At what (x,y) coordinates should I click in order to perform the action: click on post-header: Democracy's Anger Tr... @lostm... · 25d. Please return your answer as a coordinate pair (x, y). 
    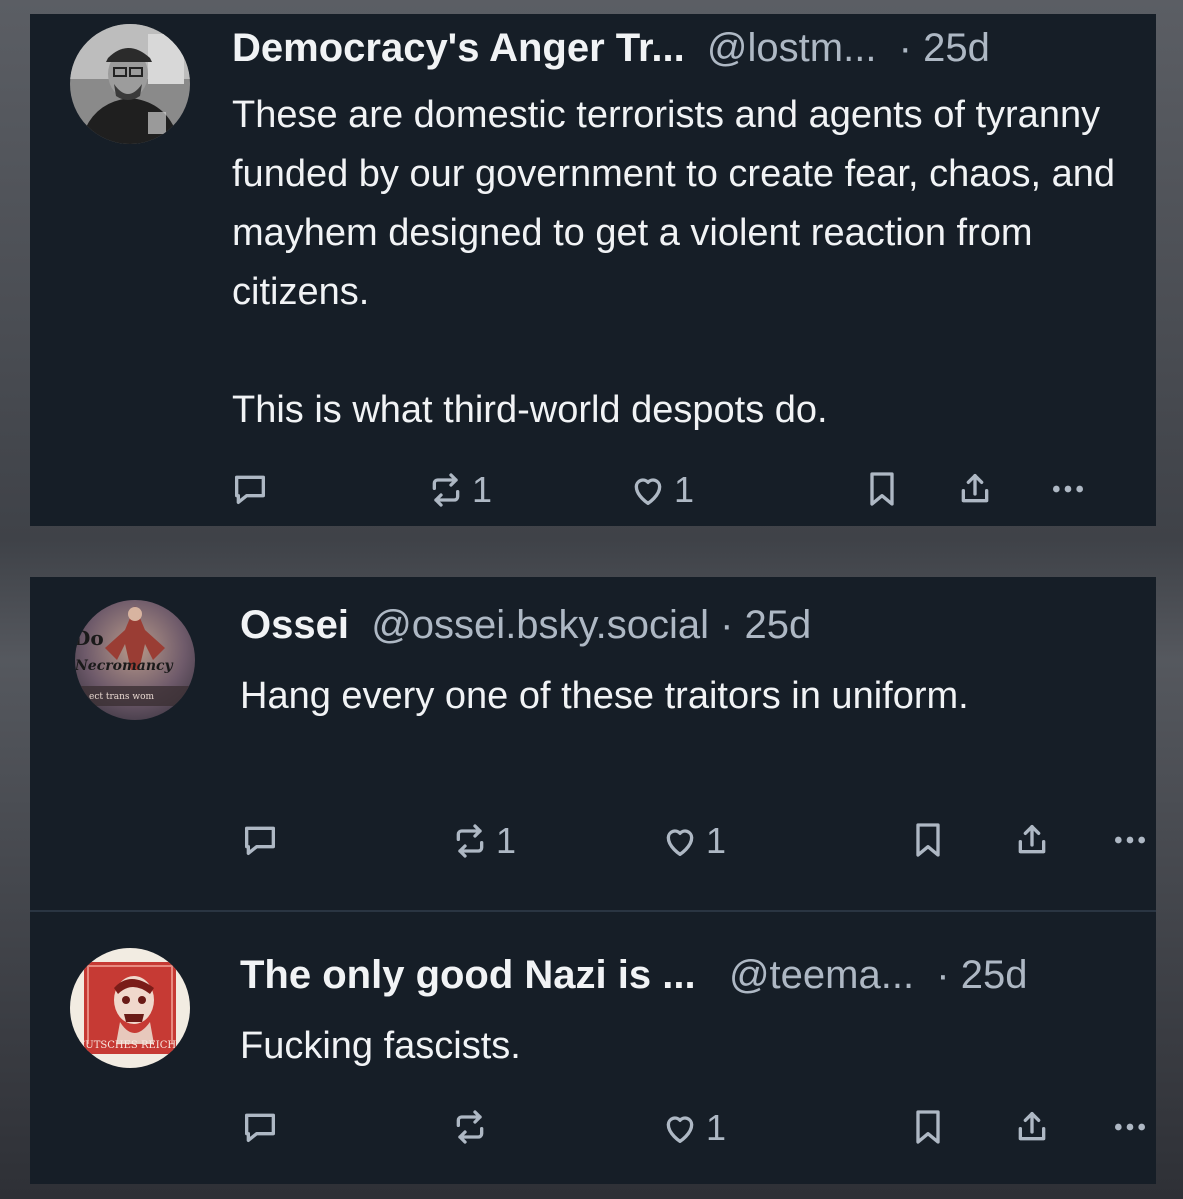
    Looking at the image, I should click on (611, 48).